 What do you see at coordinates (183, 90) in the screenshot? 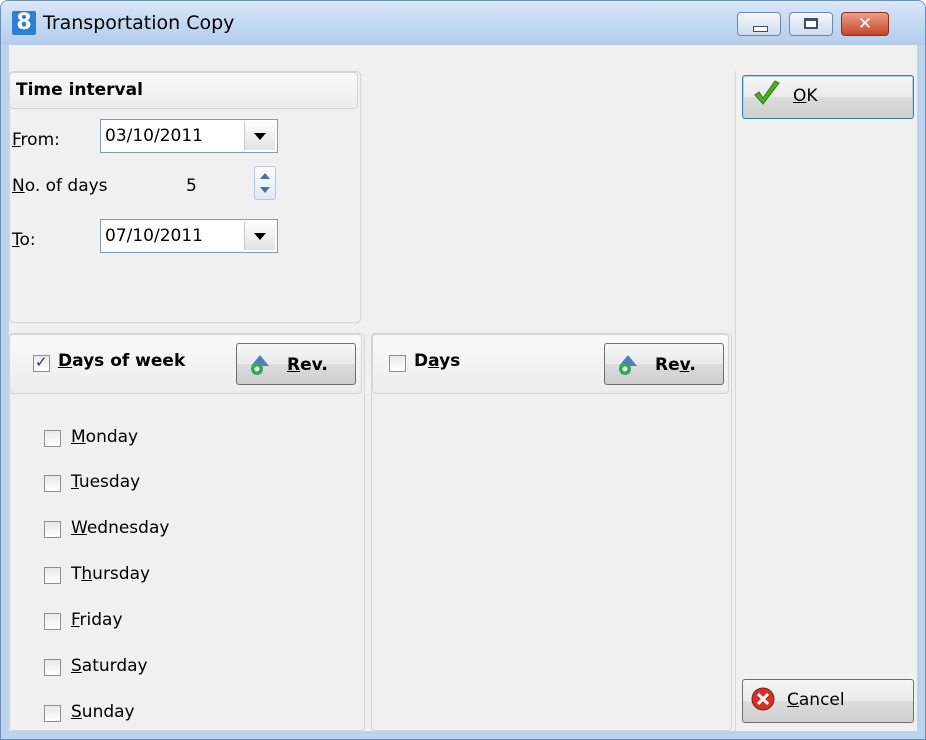
I see `time-interval-header: Time interval` at bounding box center [183, 90].